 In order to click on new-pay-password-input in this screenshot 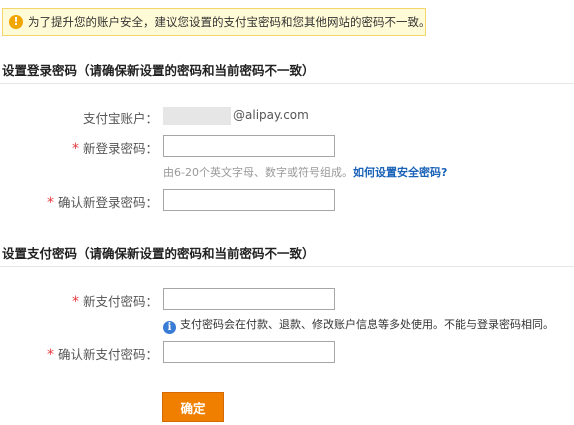, I will do `click(249, 299)`.